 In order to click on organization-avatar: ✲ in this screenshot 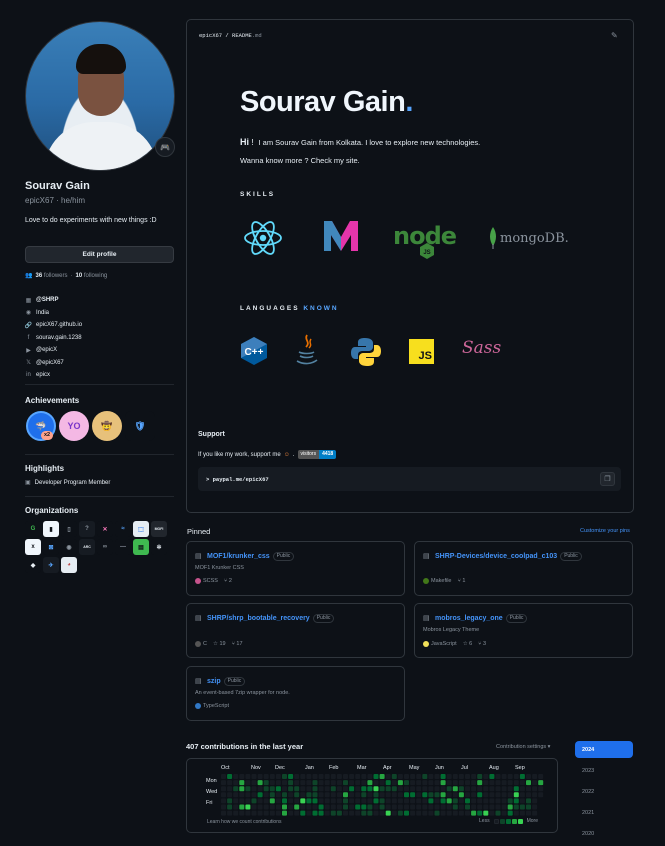, I will do `click(159, 547)`.